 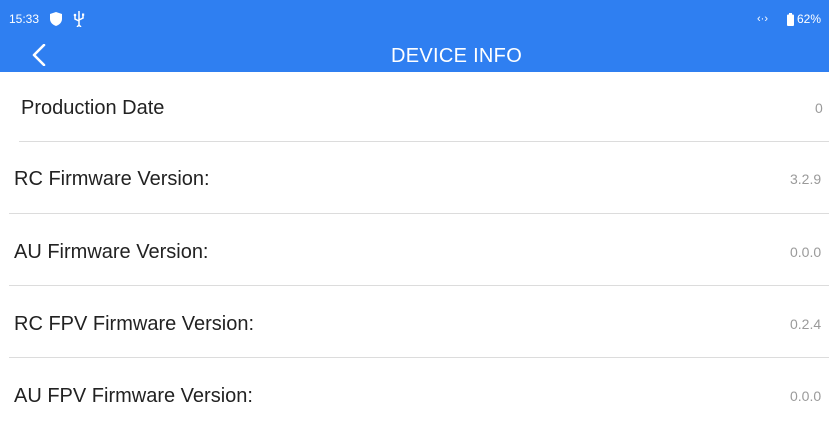 What do you see at coordinates (809, 19) in the screenshot?
I see `battery-percent: 62%` at bounding box center [809, 19].